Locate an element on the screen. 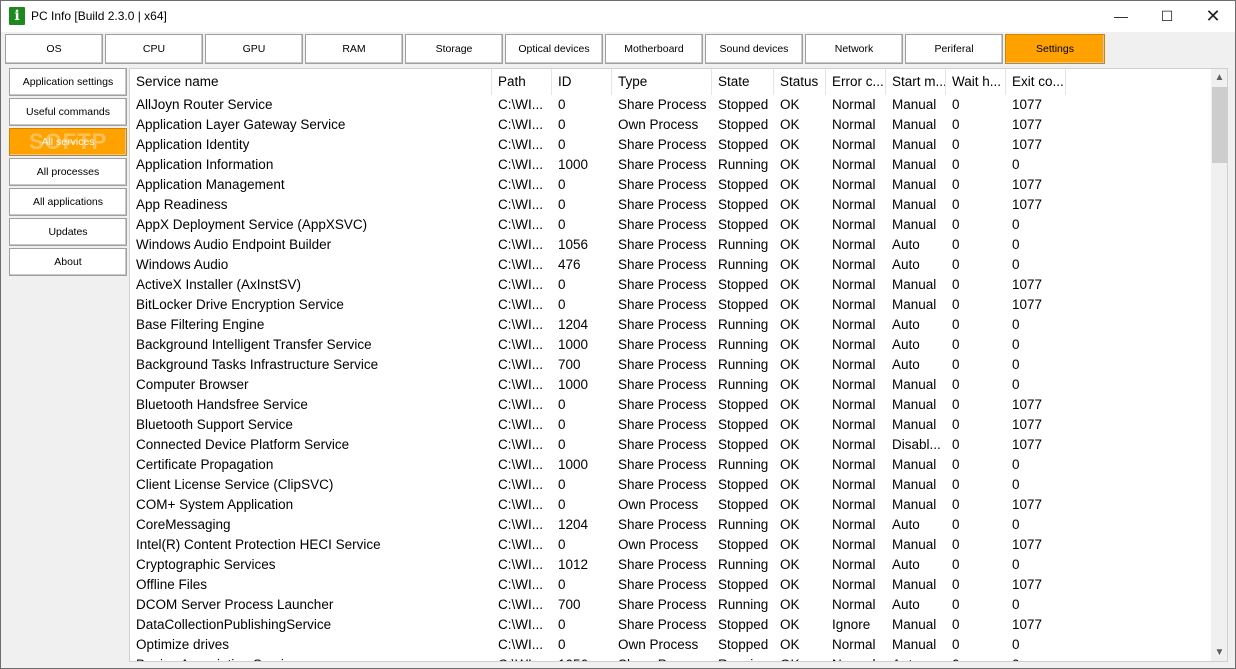  tab-cpu: CPU is located at coordinates (154, 49).